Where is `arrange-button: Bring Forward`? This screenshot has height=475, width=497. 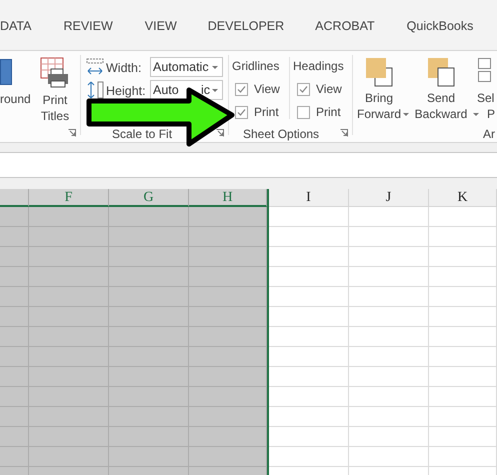
arrange-button: Bring Forward is located at coordinates (382, 89).